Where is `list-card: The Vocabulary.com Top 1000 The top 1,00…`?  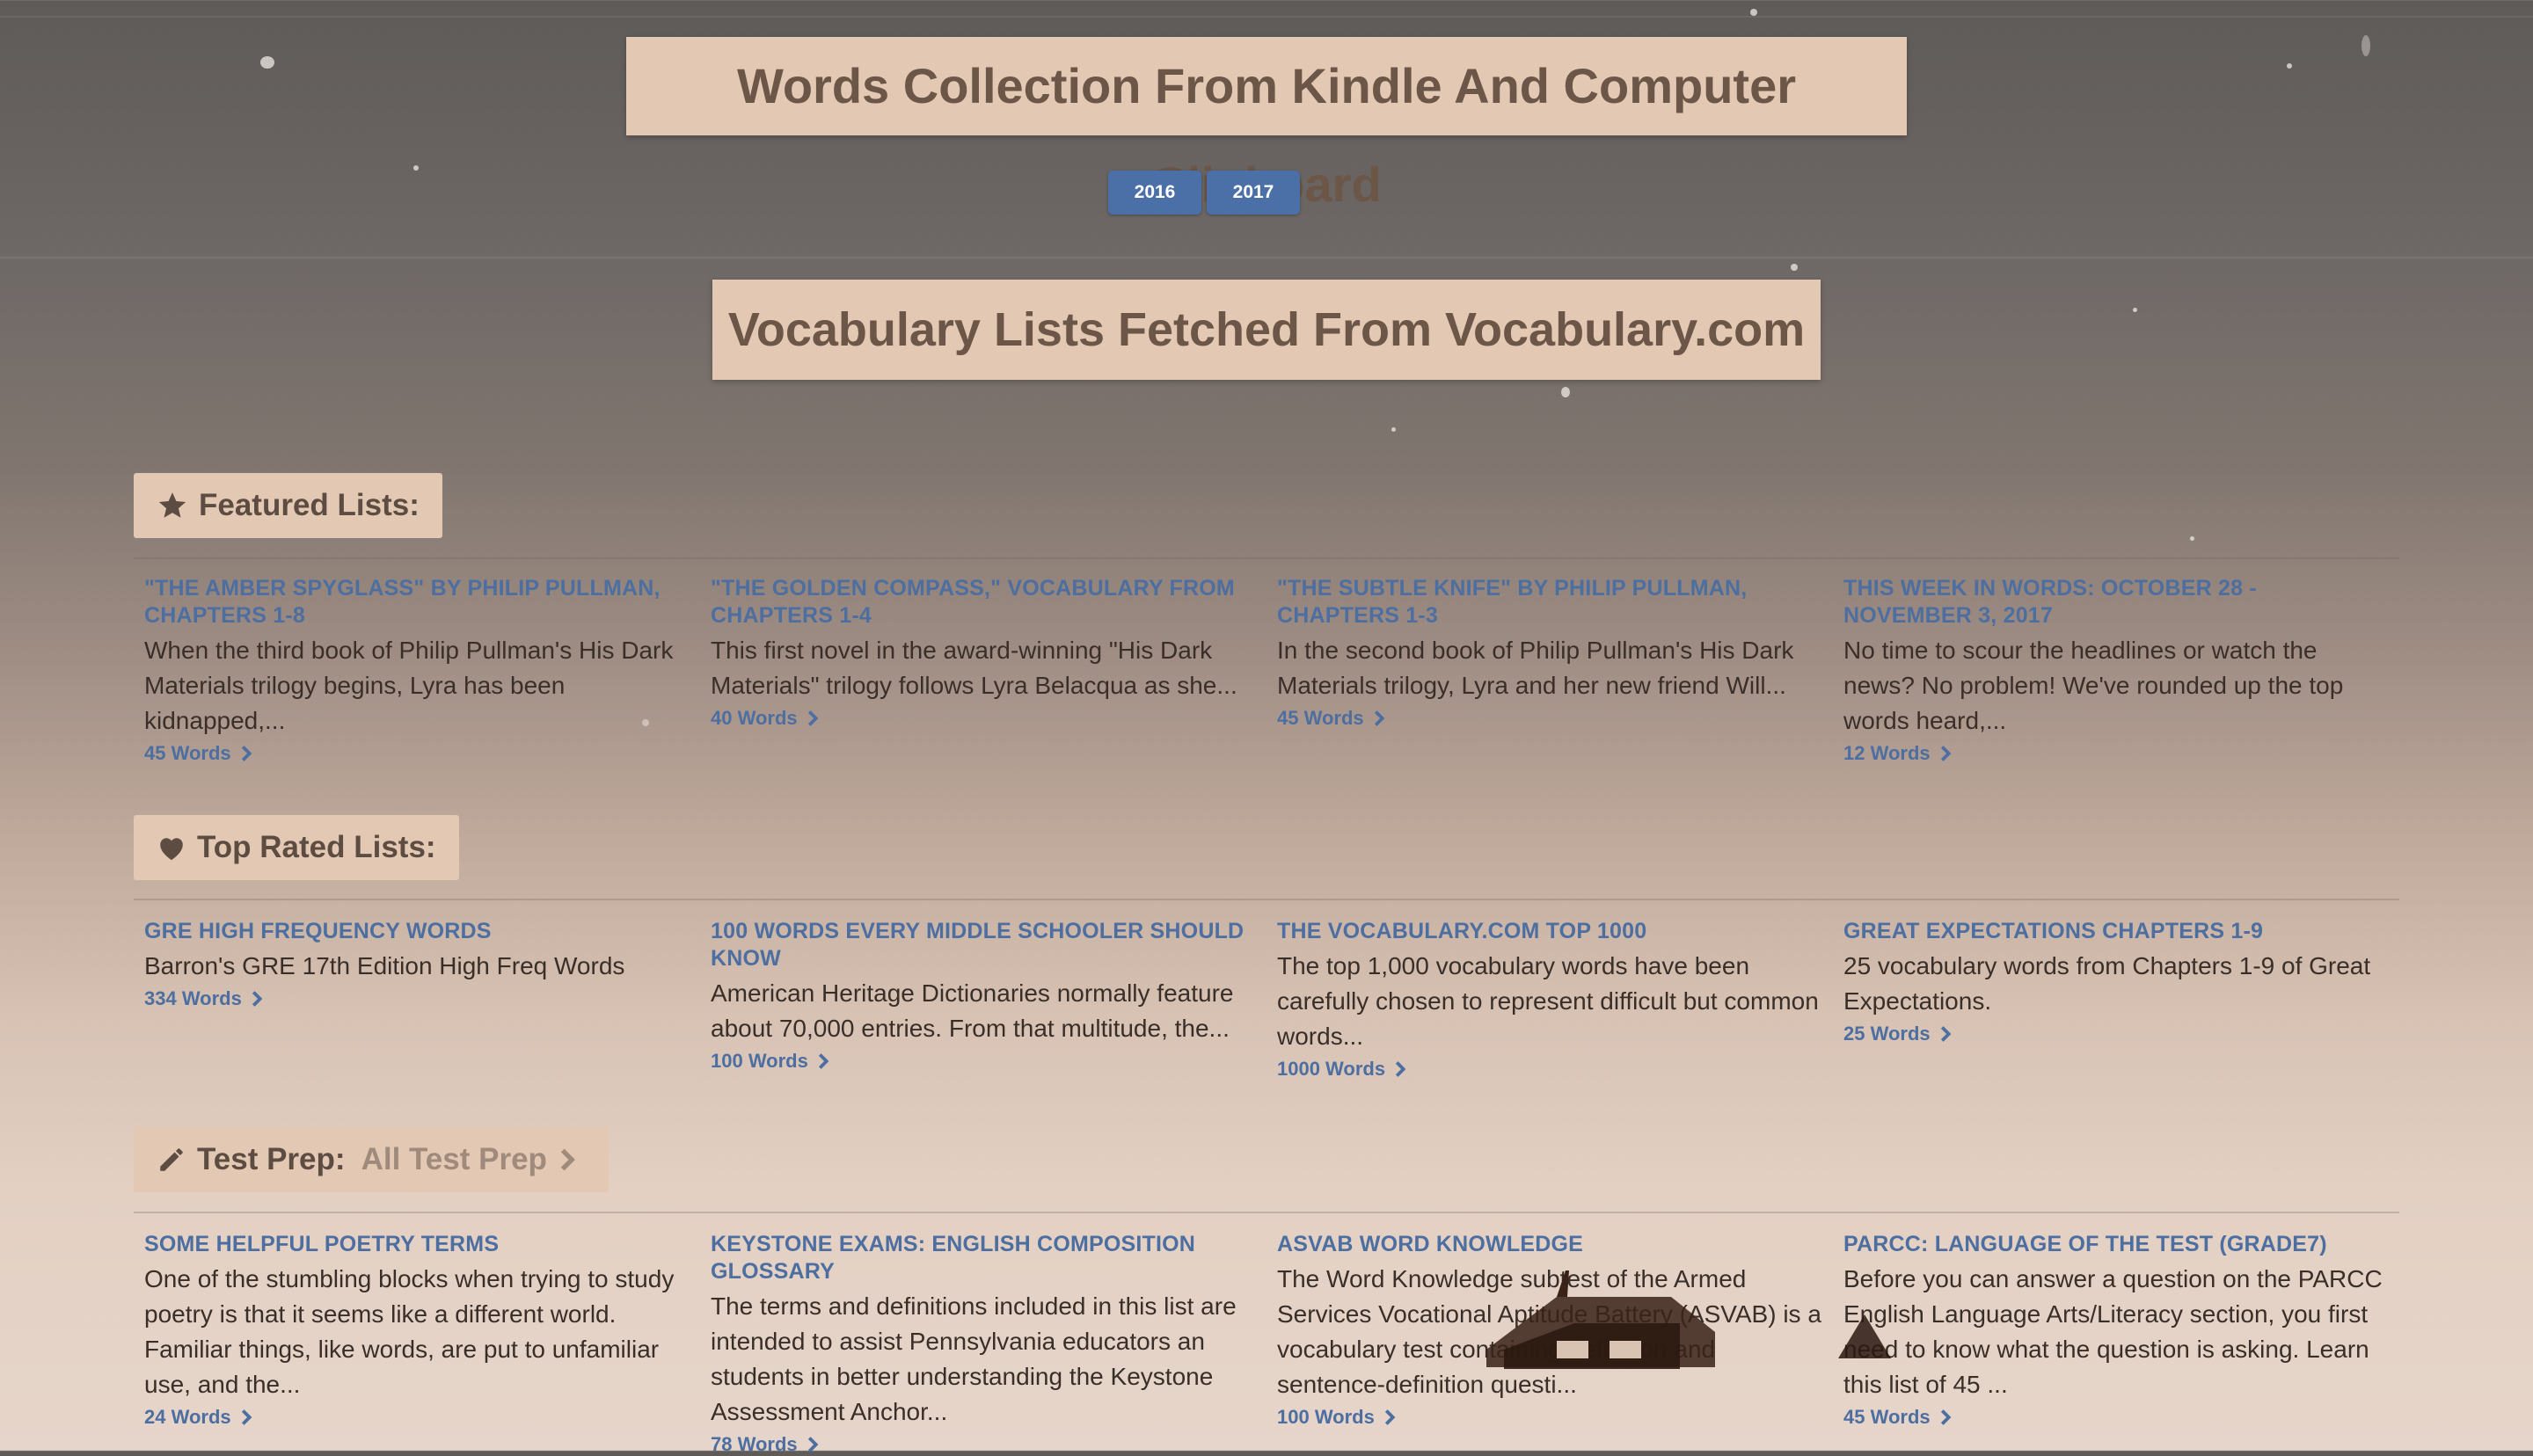 list-card: The Vocabulary.com Top 1000 The top 1,00… is located at coordinates (1549, 1000).